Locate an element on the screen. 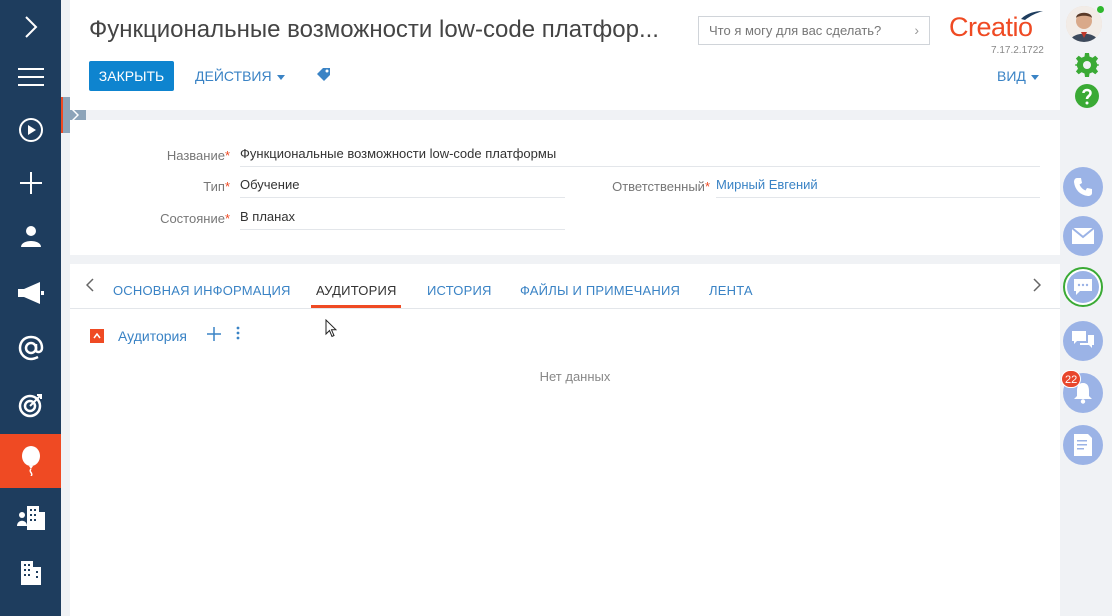 The width and height of the screenshot is (1112, 616). help-icon is located at coordinates (1087, 96).